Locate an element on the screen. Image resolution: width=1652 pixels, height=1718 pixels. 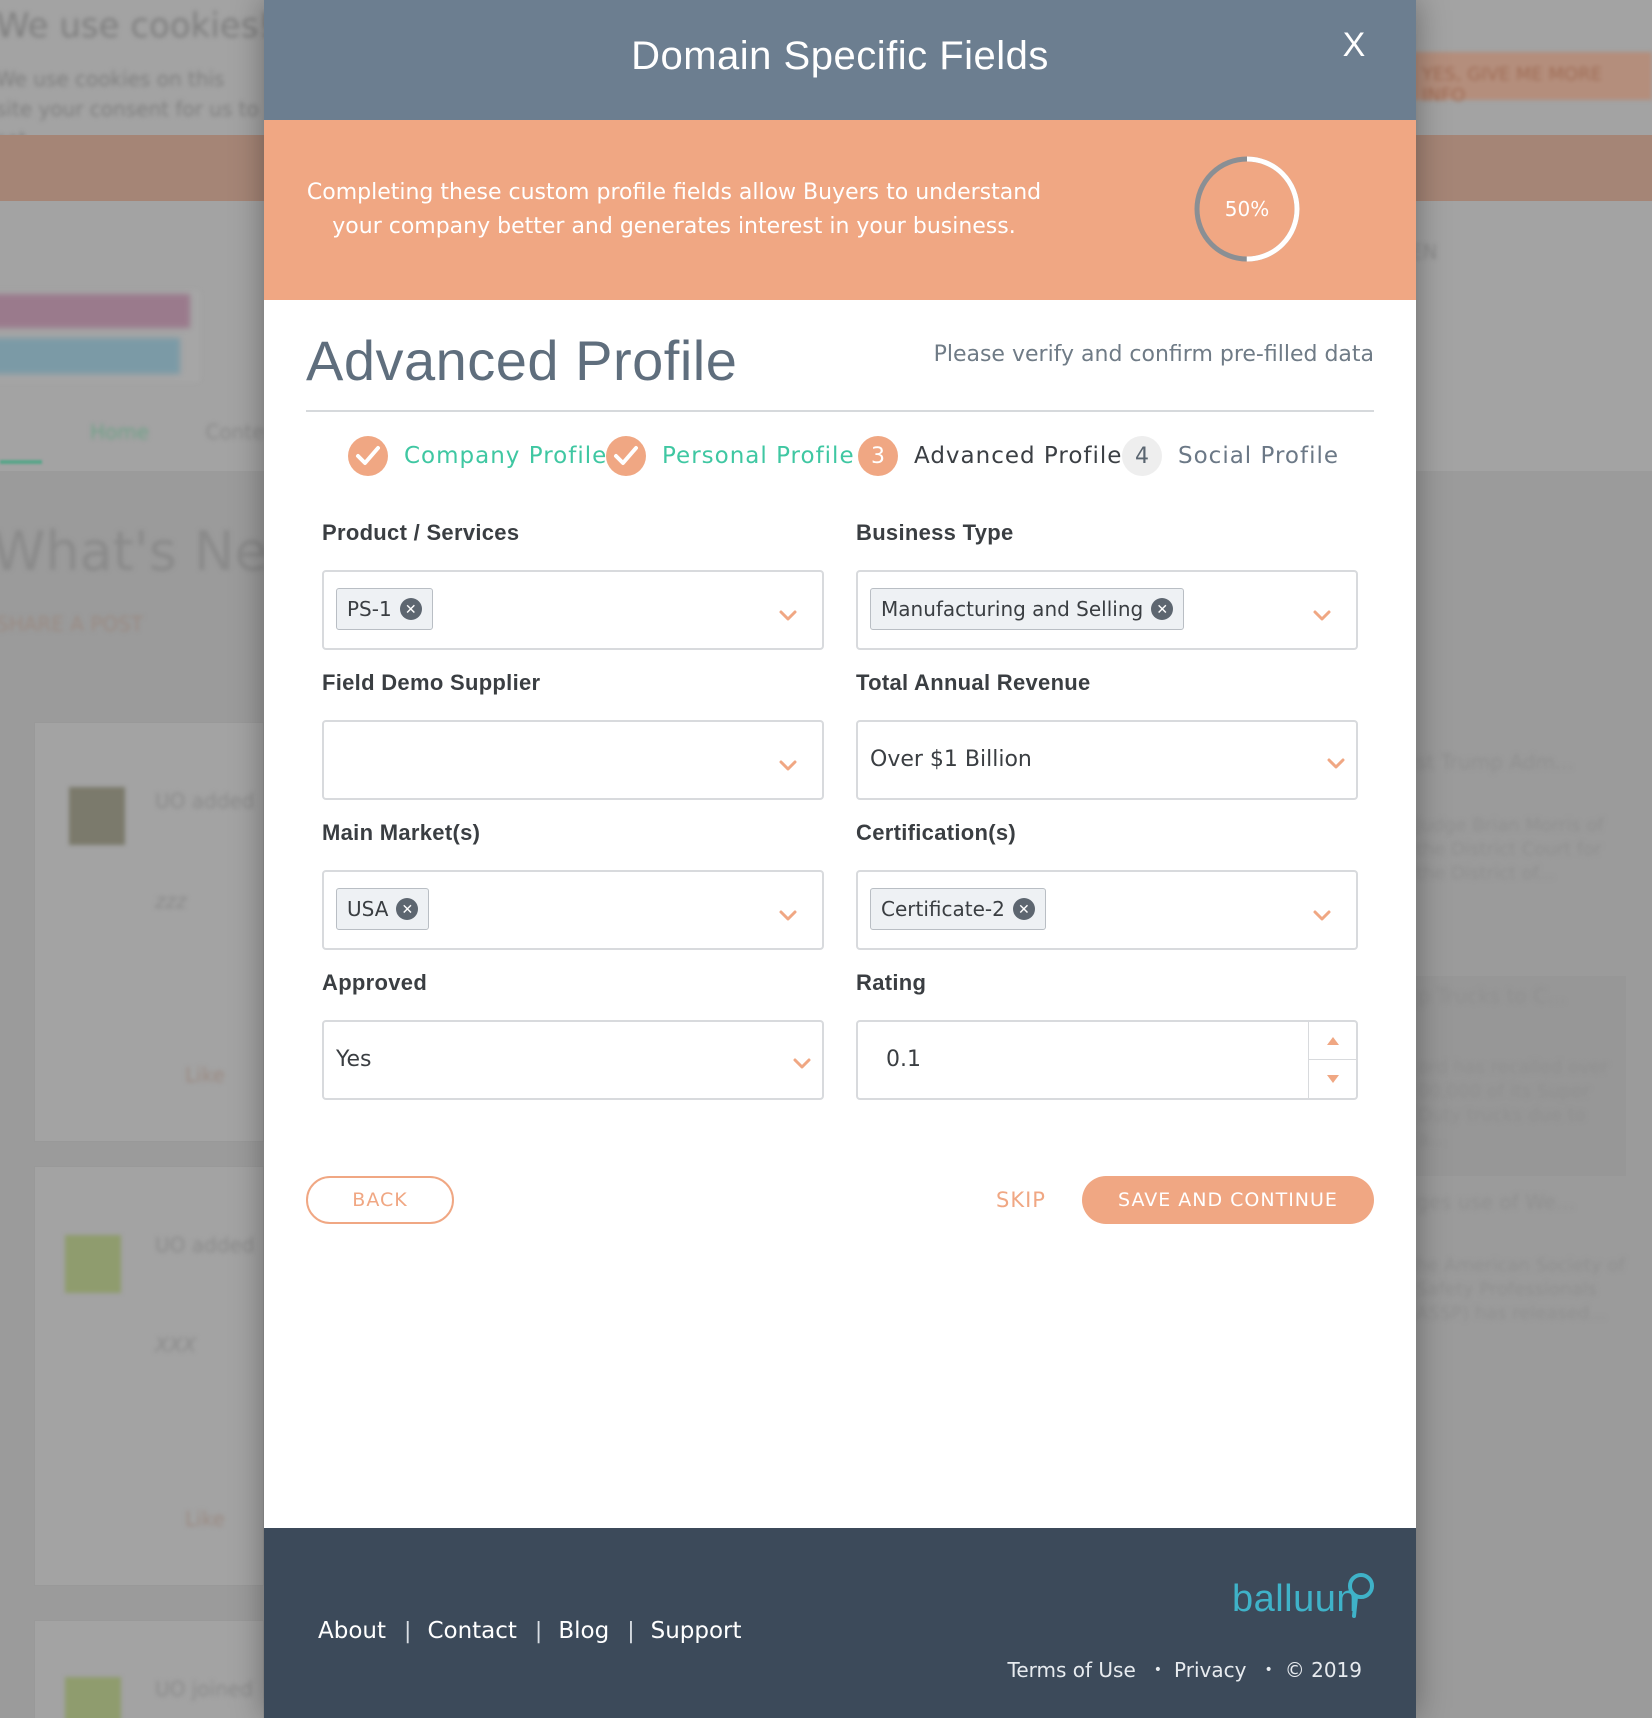
field-label: Rating is located at coordinates (891, 982).